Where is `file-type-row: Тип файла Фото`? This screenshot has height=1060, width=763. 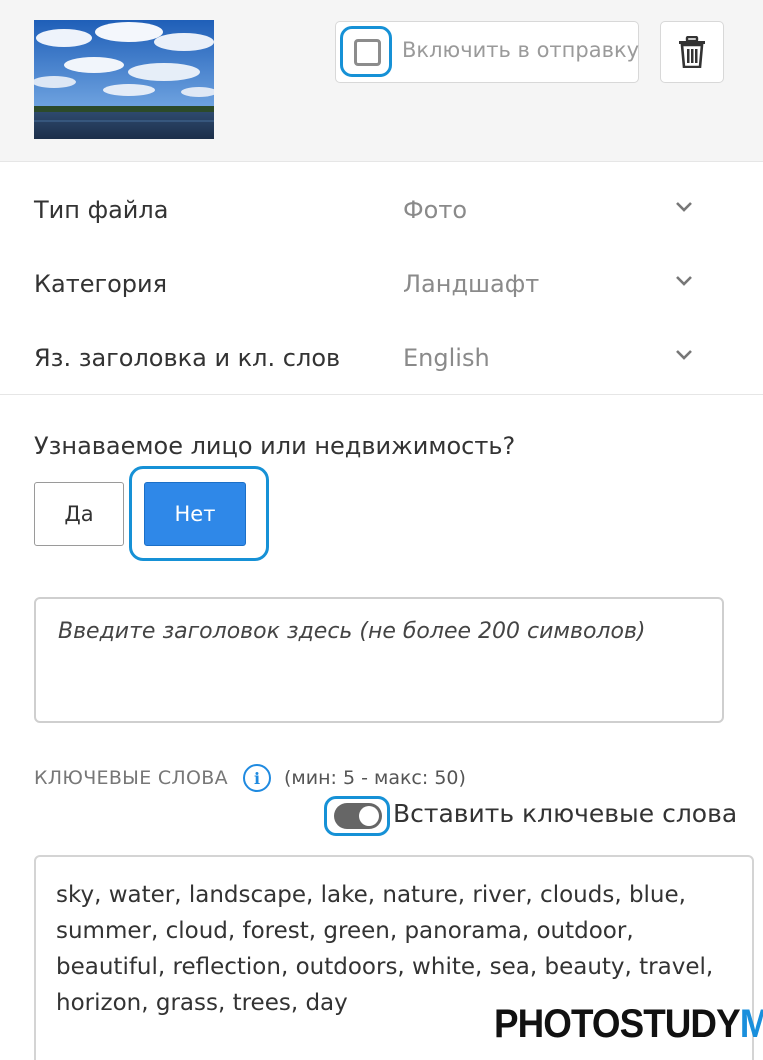
file-type-row: Тип файла Фото is located at coordinates (381, 205).